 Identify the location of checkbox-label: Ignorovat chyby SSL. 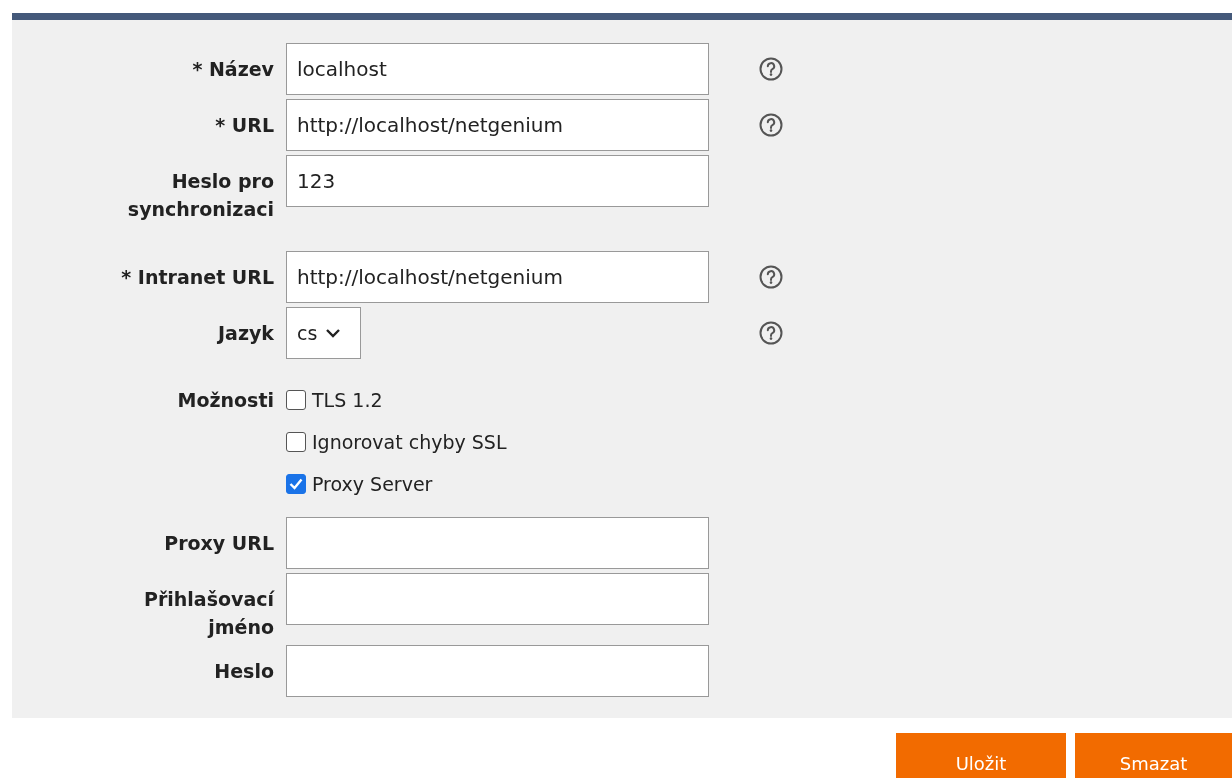
(409, 442).